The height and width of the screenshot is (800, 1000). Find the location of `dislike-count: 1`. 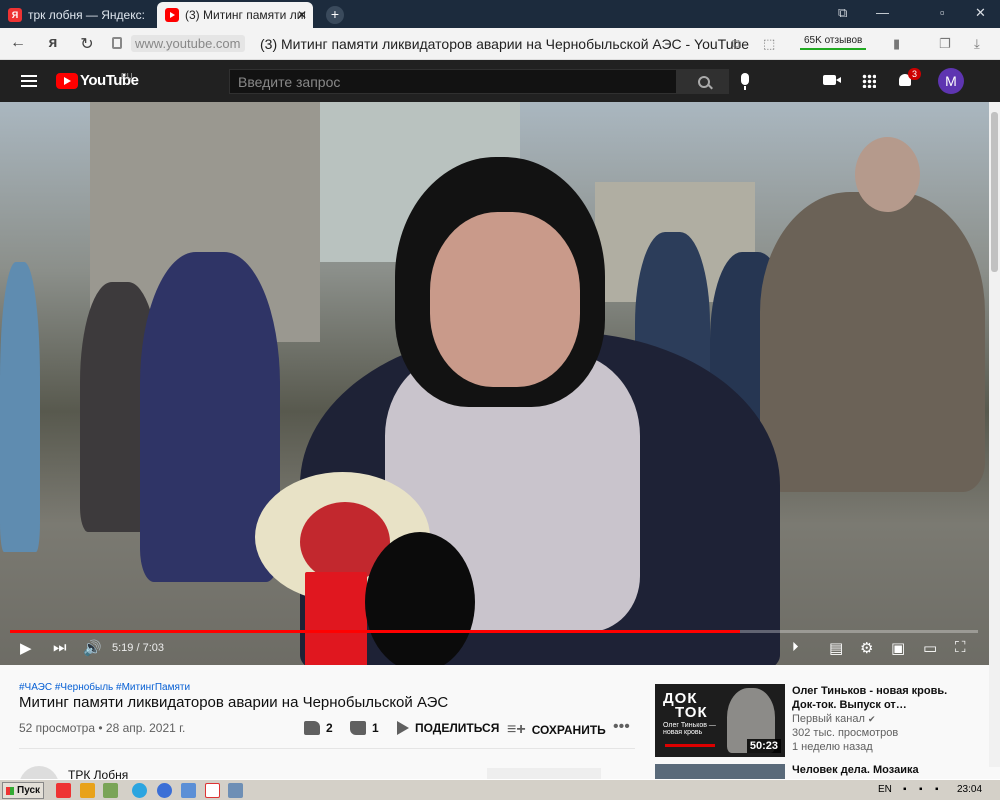

dislike-count: 1 is located at coordinates (375, 728).